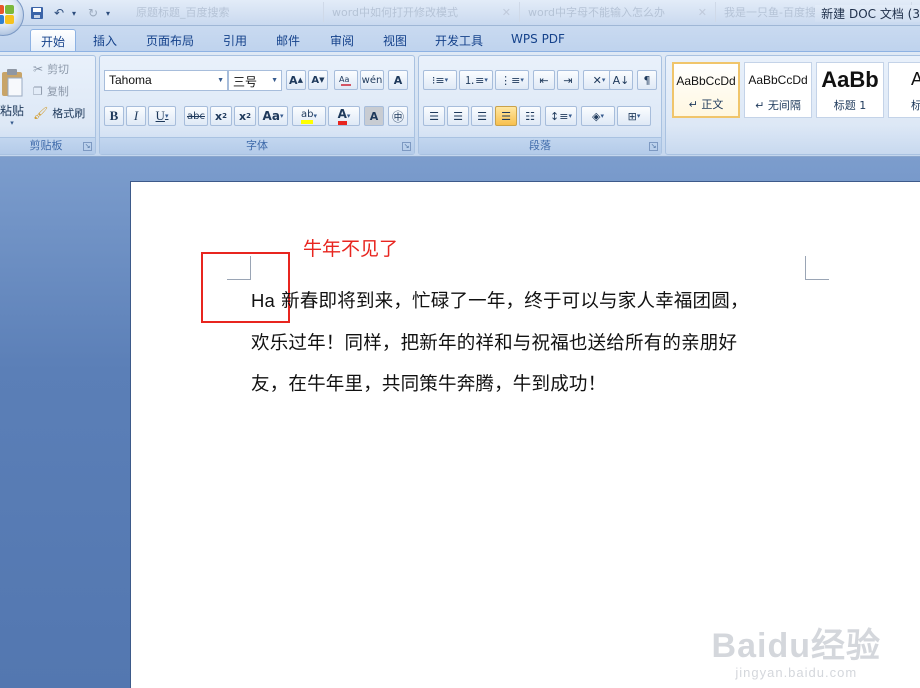 This screenshot has height=688, width=920. Describe the element at coordinates (372, 80) in the screenshot. I see `phonetic-guide-icon: wén` at that location.